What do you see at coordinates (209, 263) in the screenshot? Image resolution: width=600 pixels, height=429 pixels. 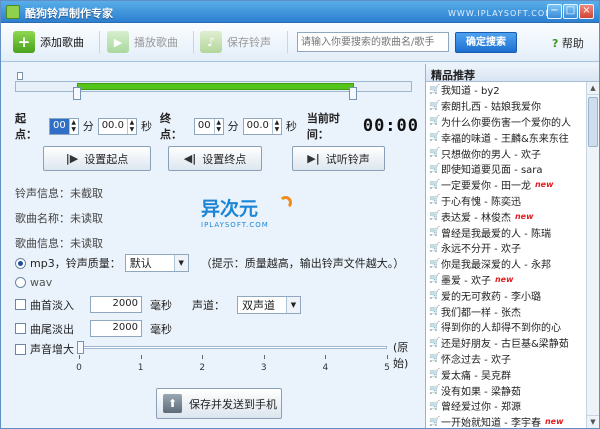 I see `mp3-option-row: mp3，铃声质量： 默认 ▼ （提示：质量越高，输出铃声文件越大。）` at bounding box center [209, 263].